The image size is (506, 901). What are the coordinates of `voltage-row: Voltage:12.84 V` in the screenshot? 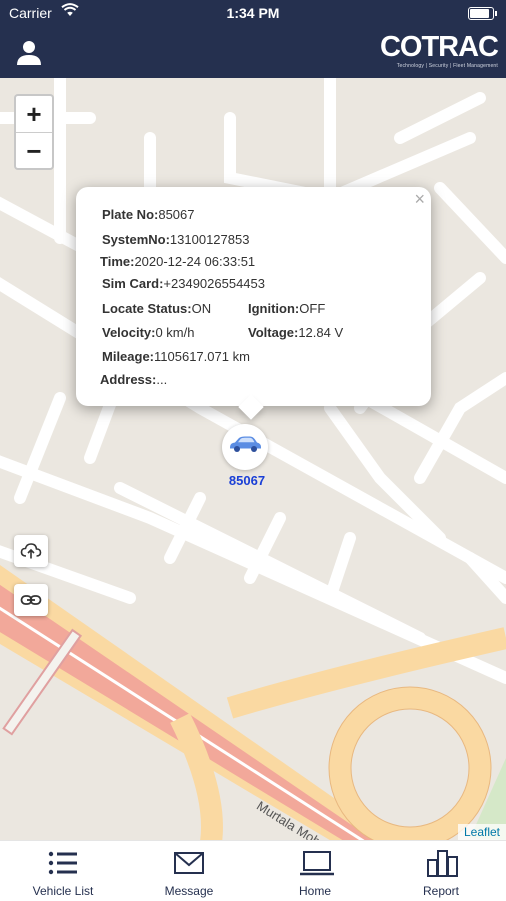 It's located at (295, 332).